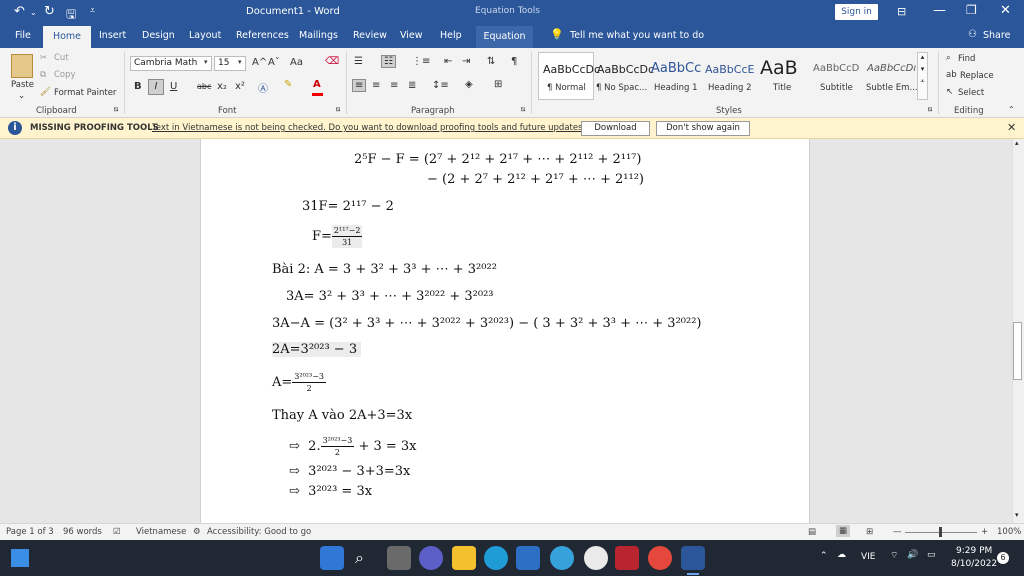 The height and width of the screenshot is (576, 1024). I want to click on volume-icon: 🔊, so click(912, 555).